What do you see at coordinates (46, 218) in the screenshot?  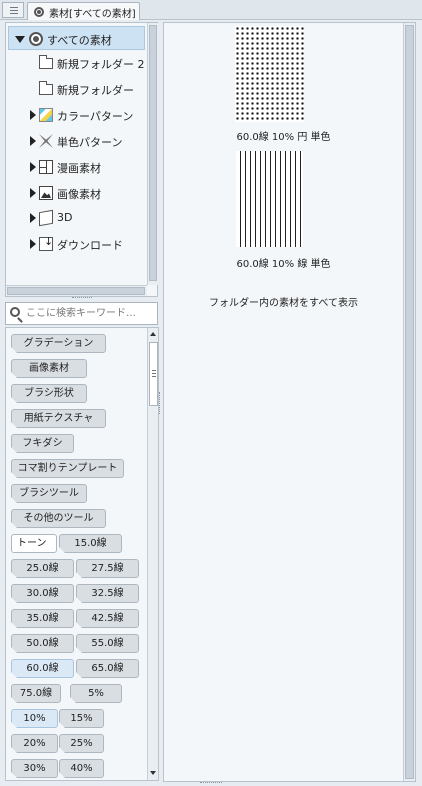 I see `3d-cube-icon` at bounding box center [46, 218].